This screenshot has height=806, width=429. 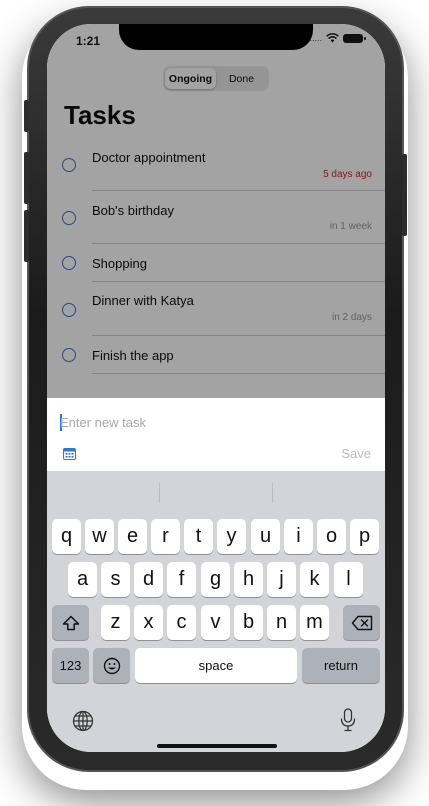 I want to click on shift-key, so click(x=70, y=622).